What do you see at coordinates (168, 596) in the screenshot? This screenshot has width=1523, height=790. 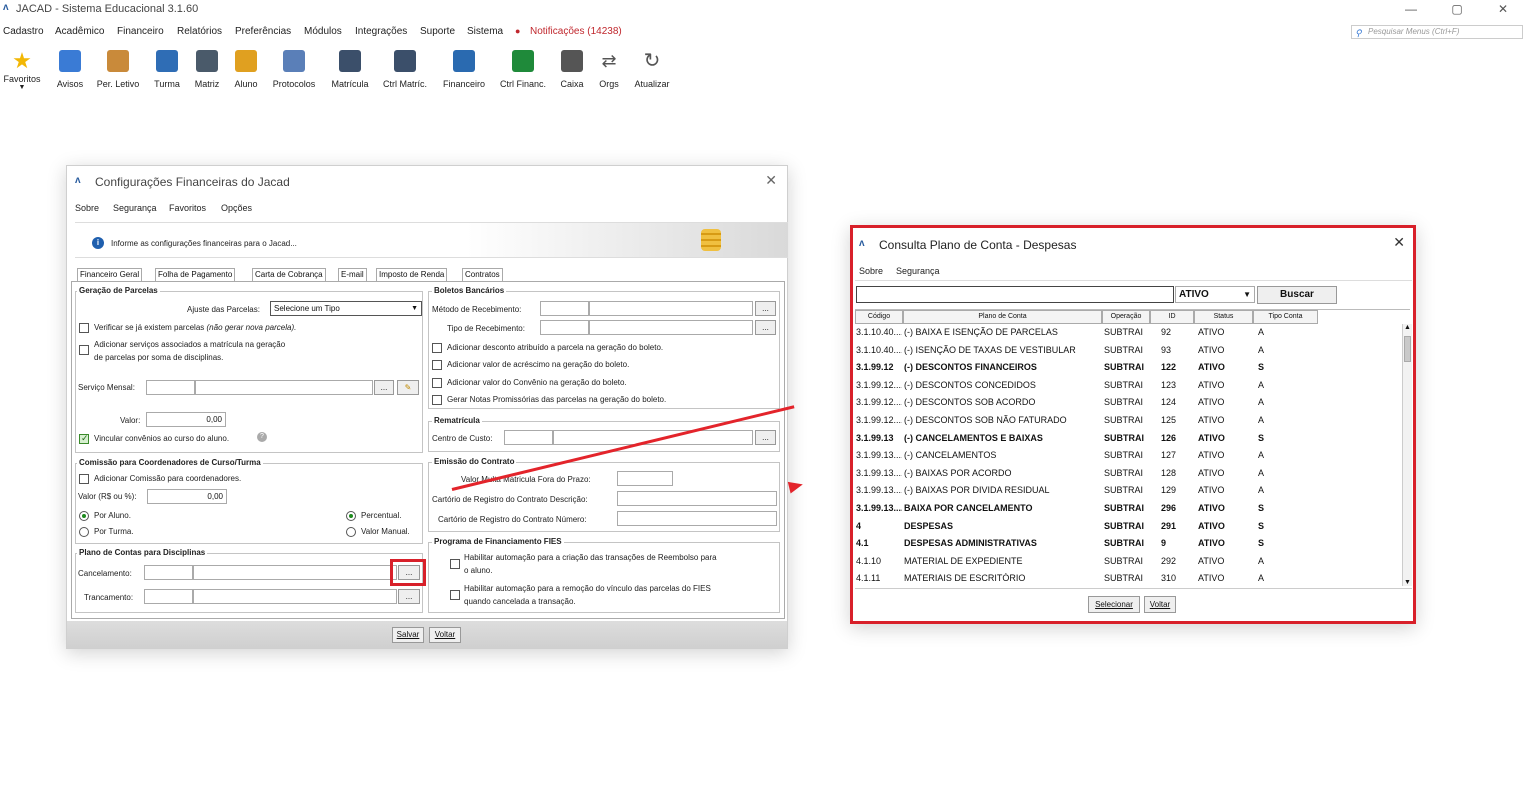 I see `trancamento-code-input` at bounding box center [168, 596].